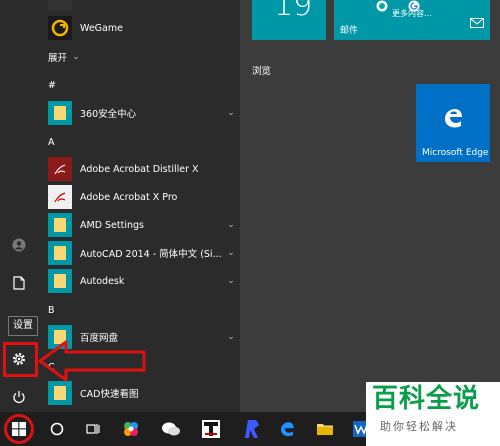 Image resolution: width=500 pixels, height=446 pixels. I want to click on edge-label: Microsoft Edge, so click(455, 153).